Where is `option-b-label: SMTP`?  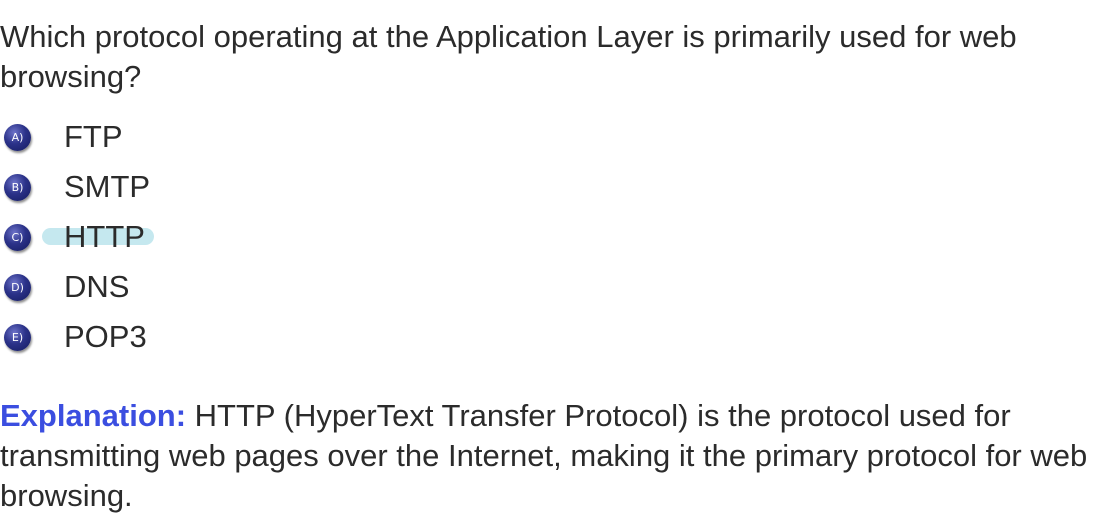
option-b-label: SMTP is located at coordinates (107, 186).